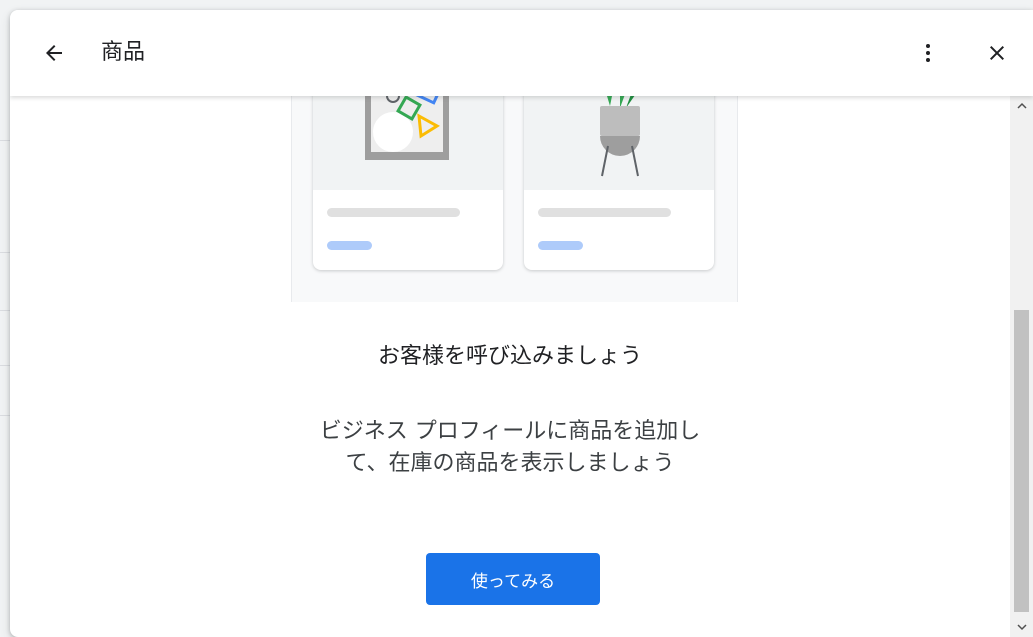 The width and height of the screenshot is (1033, 637). Describe the element at coordinates (407, 128) in the screenshot. I see `abstract-shapes-picture` at that location.